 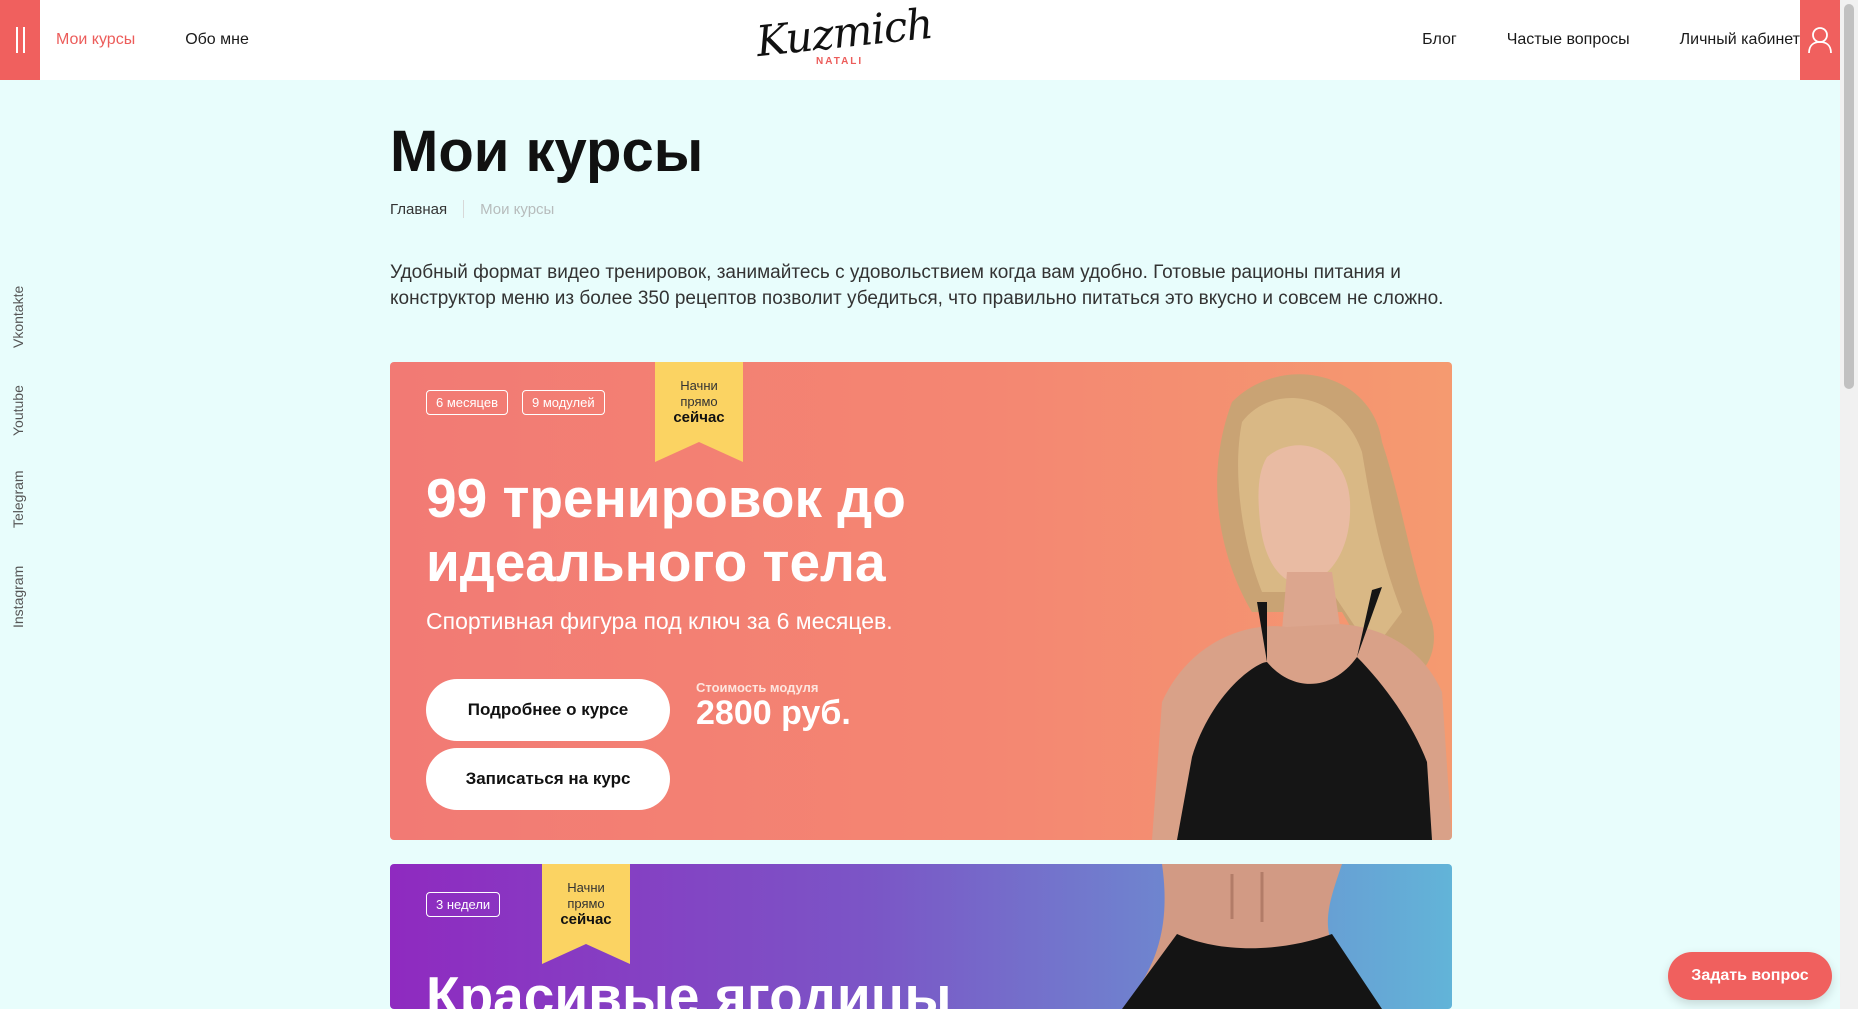 I want to click on course-details-button: Подробнее о курсе, so click(x=548, y=710).